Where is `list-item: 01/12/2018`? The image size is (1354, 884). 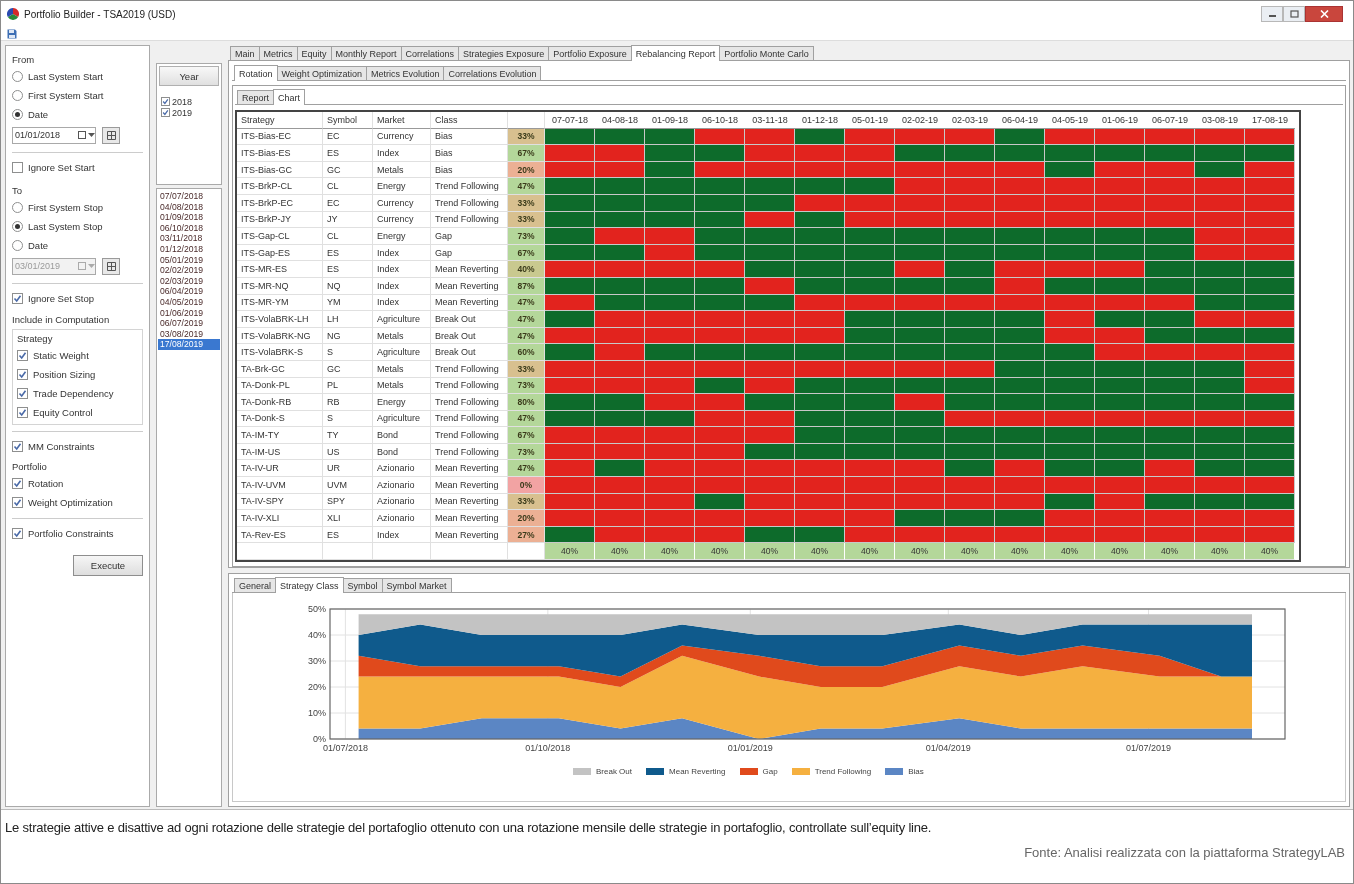 list-item: 01/12/2018 is located at coordinates (189, 249).